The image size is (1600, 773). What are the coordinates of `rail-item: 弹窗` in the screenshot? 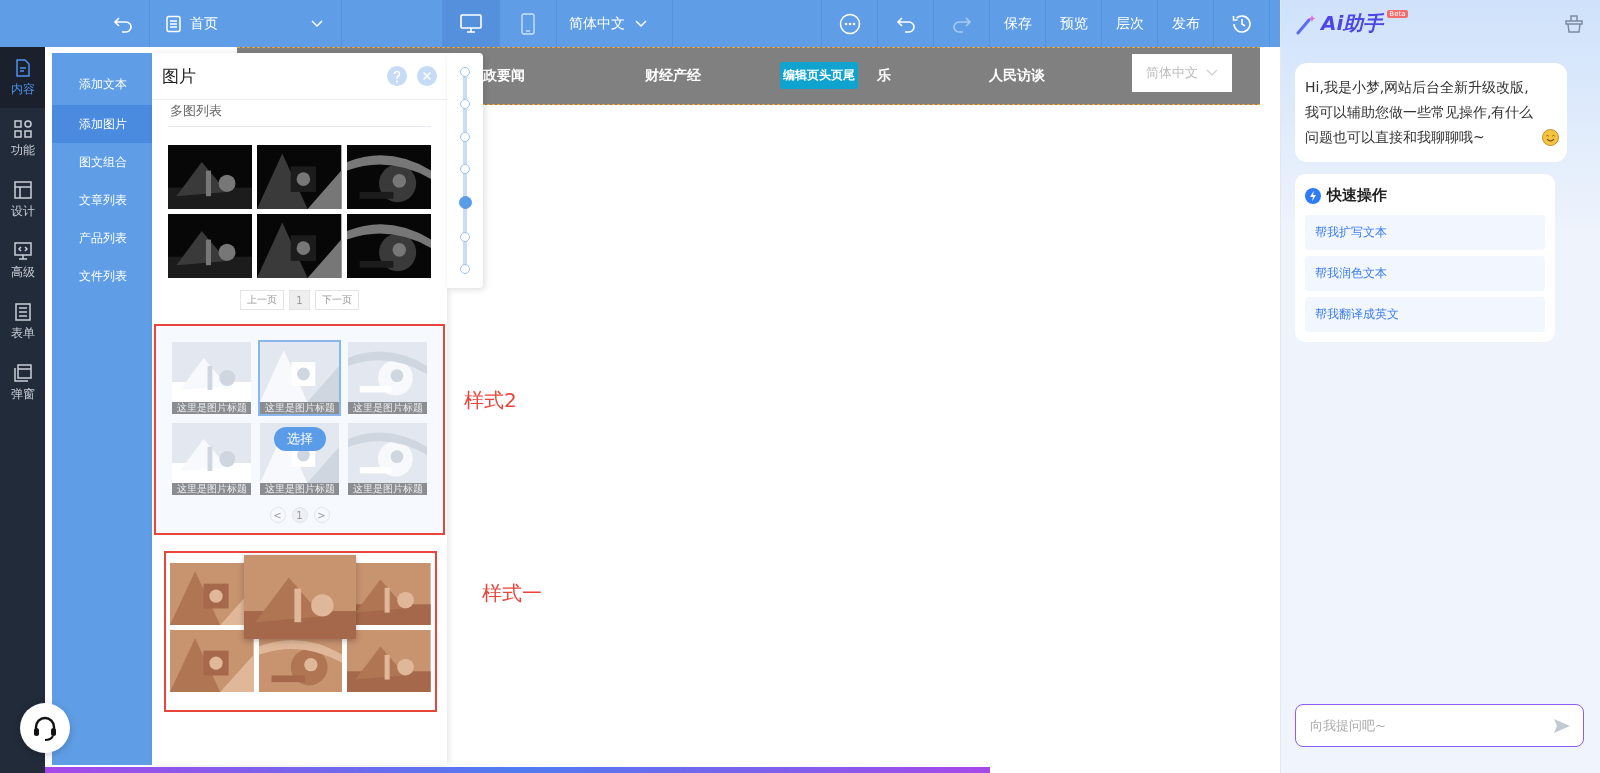 It's located at (22, 382).